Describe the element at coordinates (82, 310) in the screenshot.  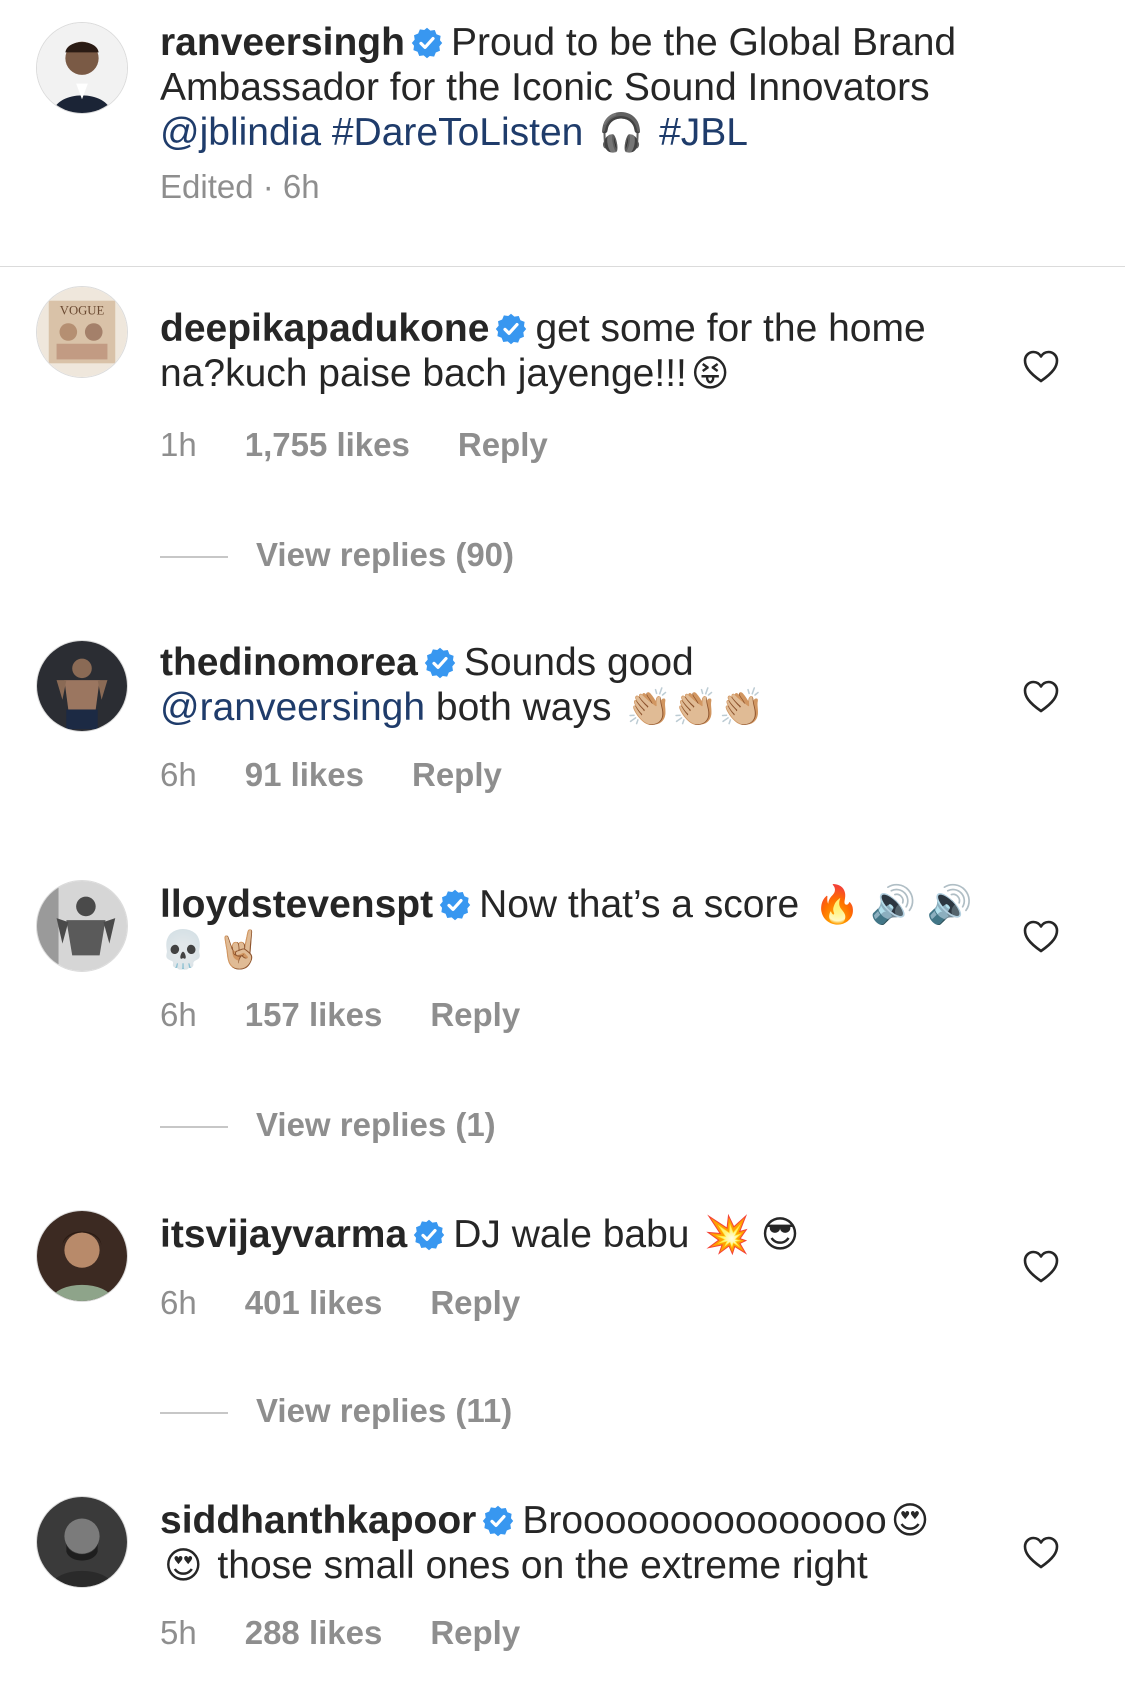
I see `svg-text: VOGUE` at that location.